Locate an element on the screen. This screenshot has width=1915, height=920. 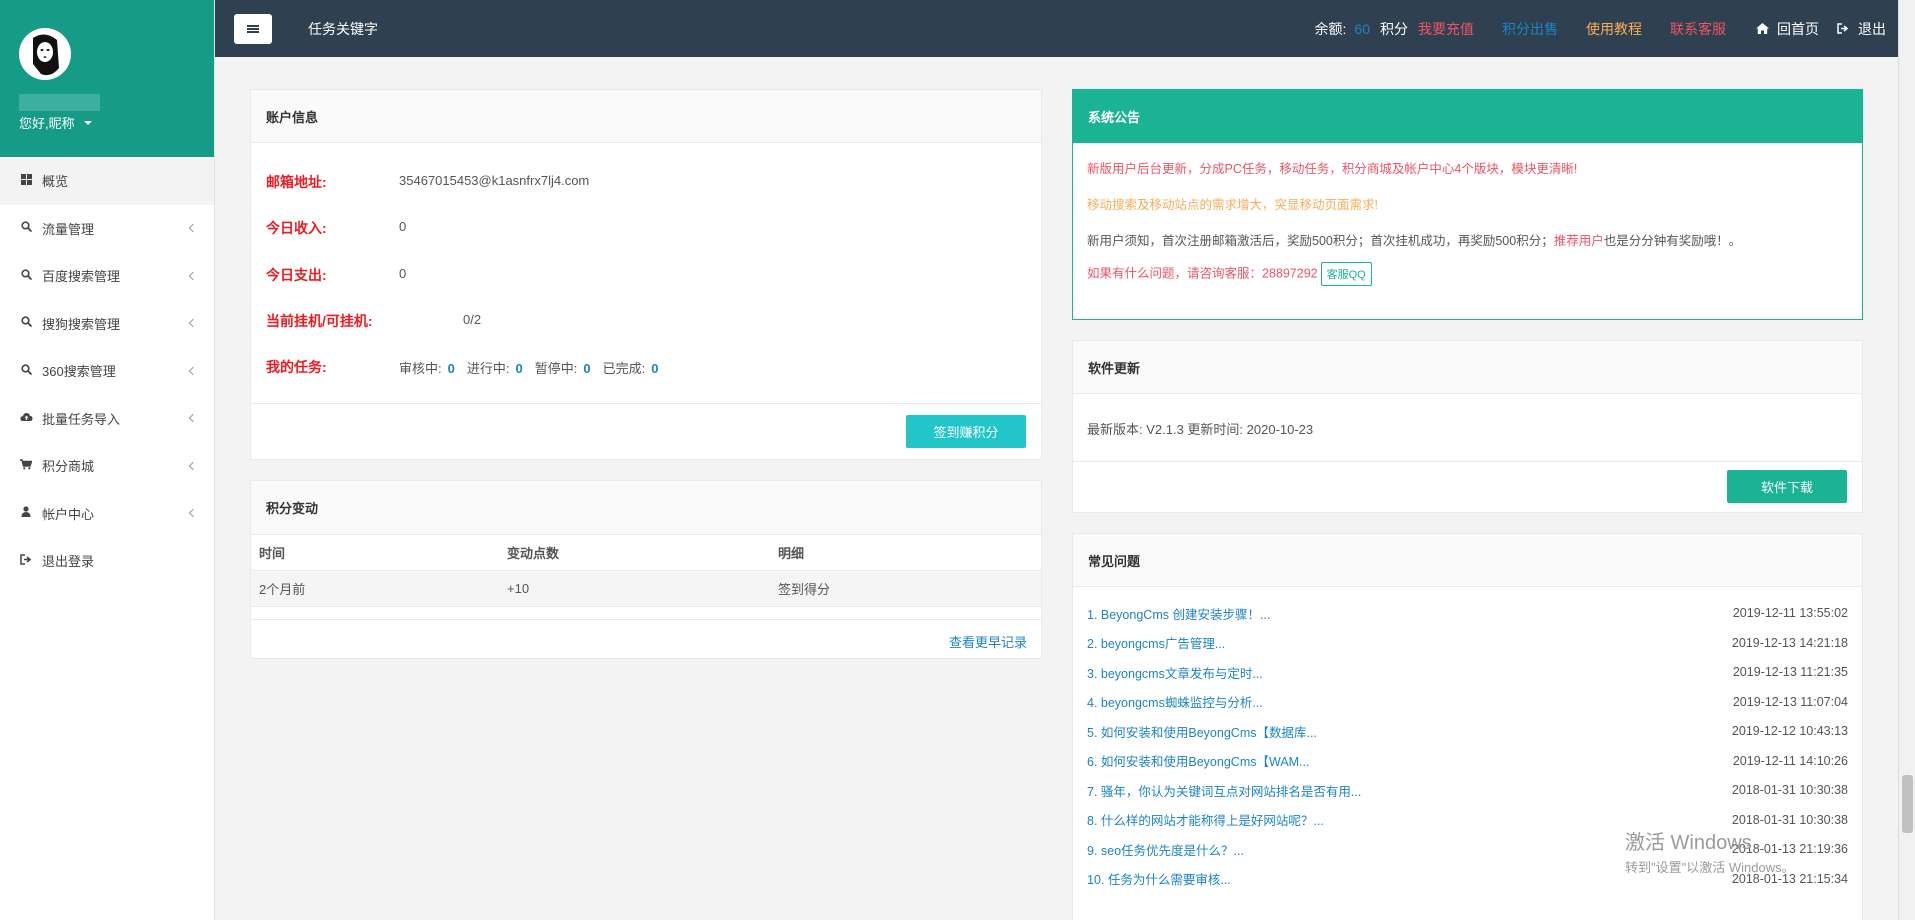
table-row: 2个月前 +10 签到得分 is located at coordinates (646, 588).